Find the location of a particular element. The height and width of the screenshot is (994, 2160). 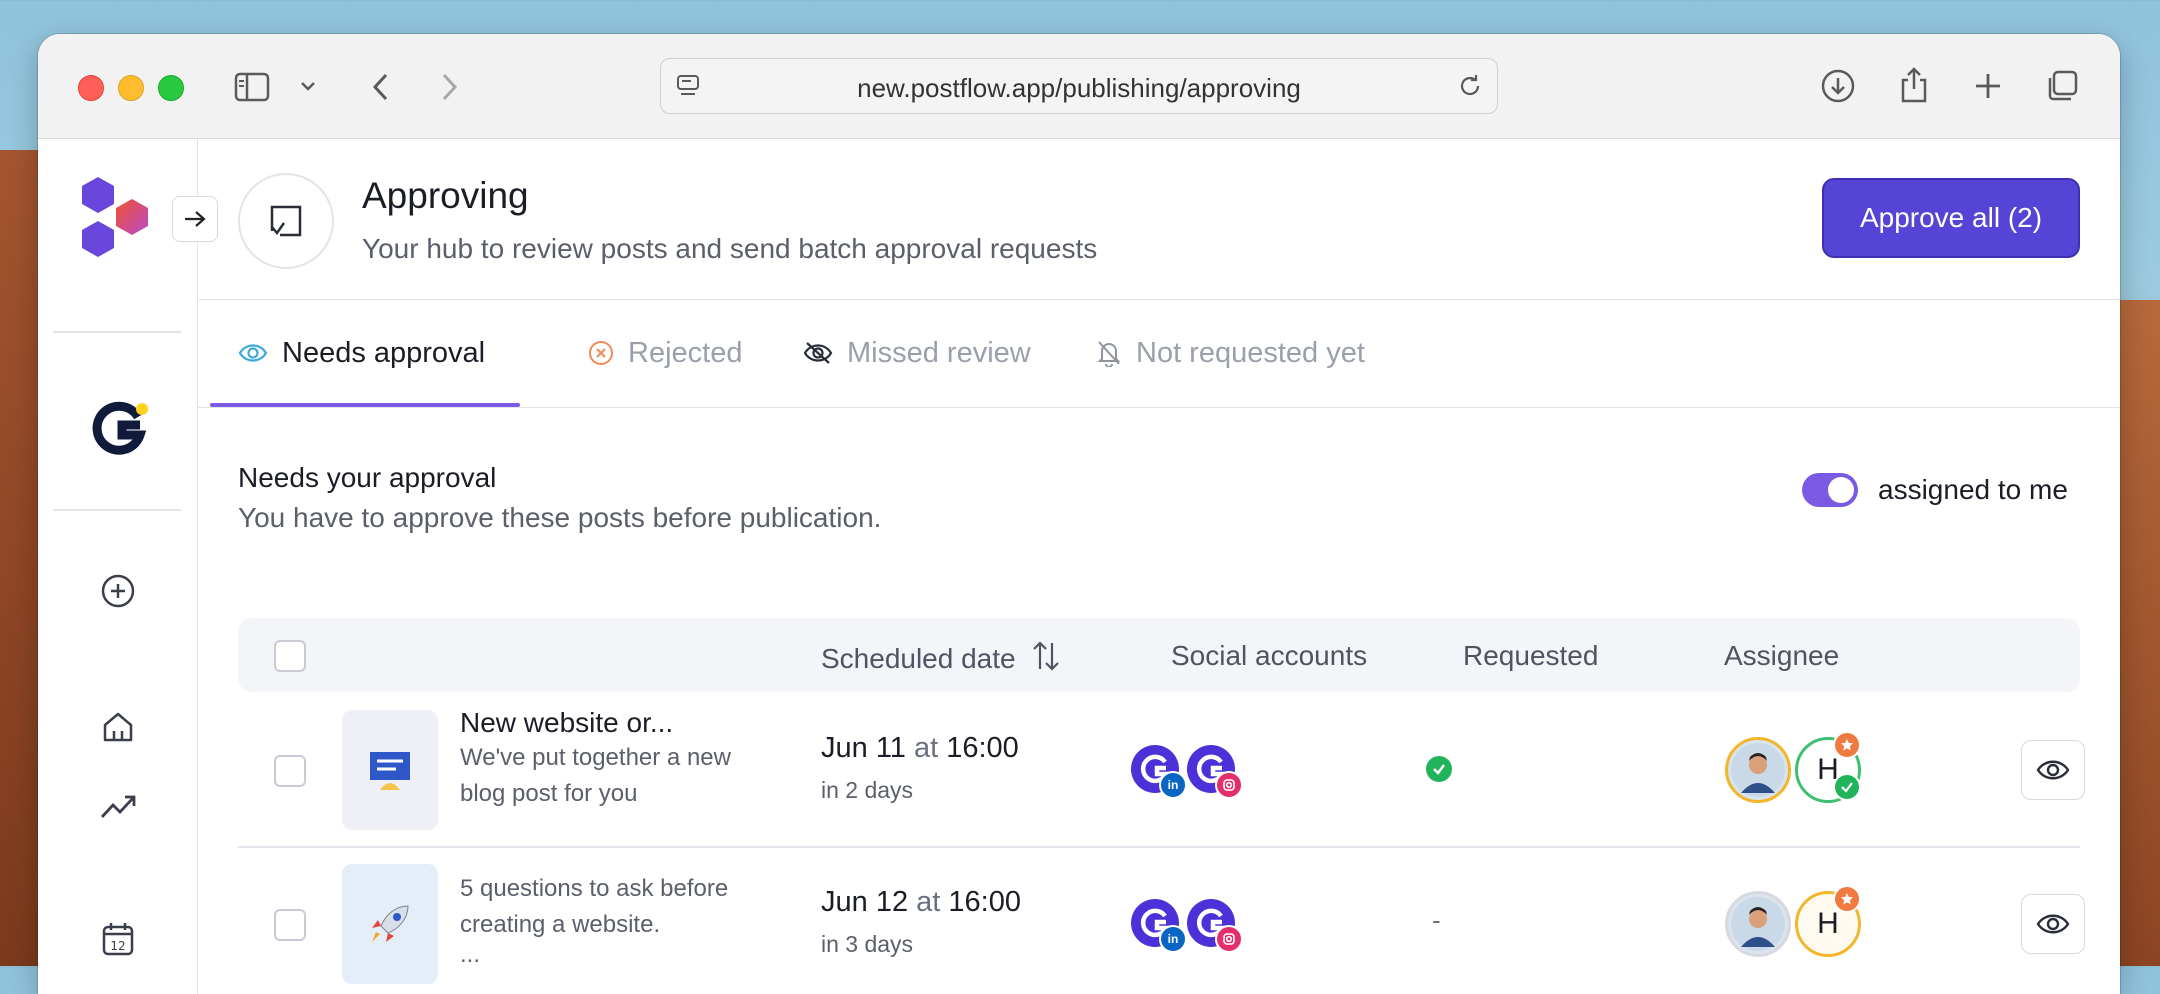

expand-sidebar-button is located at coordinates (195, 219).